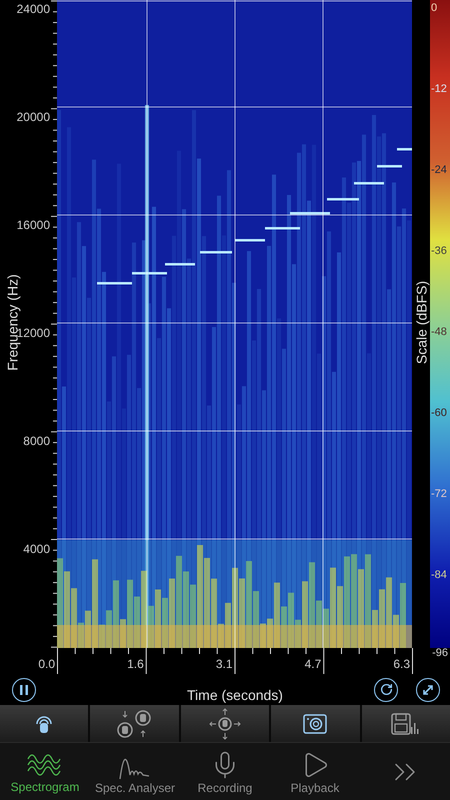  I want to click on scale-label: -84, so click(439, 575).